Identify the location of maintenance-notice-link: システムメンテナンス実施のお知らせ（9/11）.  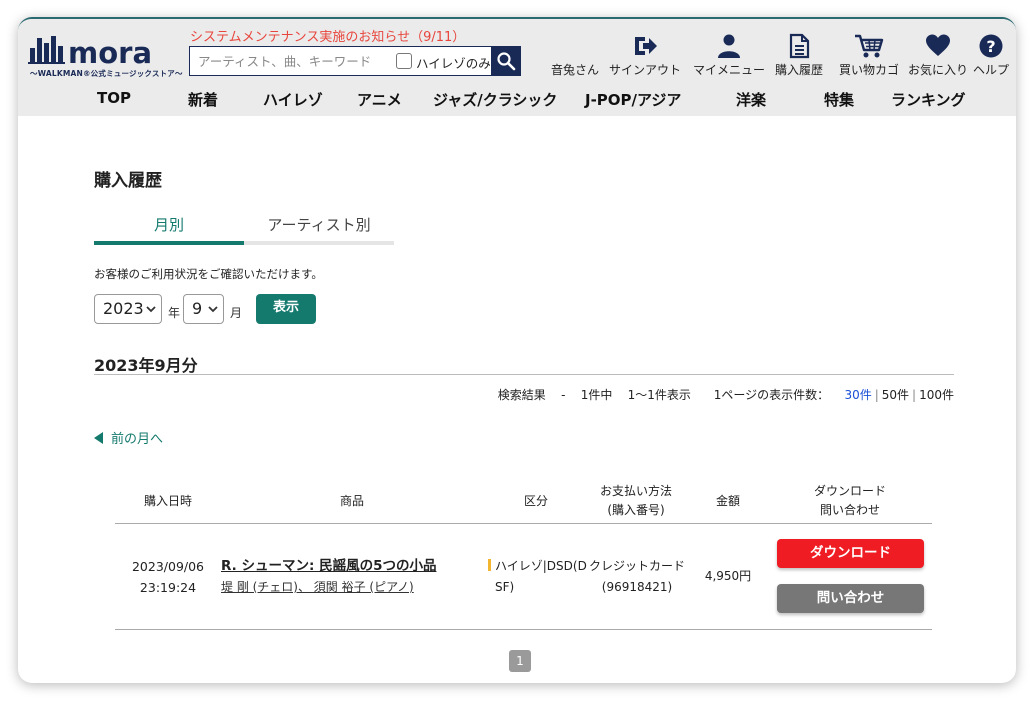
(327, 35).